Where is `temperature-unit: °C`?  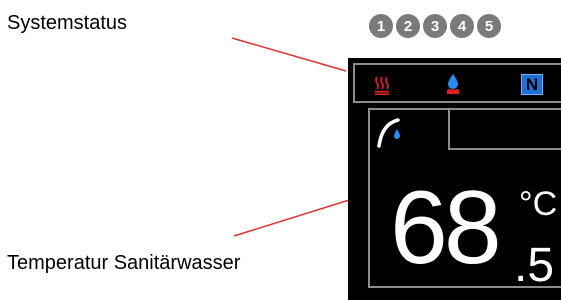 temperature-unit: °C is located at coordinates (538, 204).